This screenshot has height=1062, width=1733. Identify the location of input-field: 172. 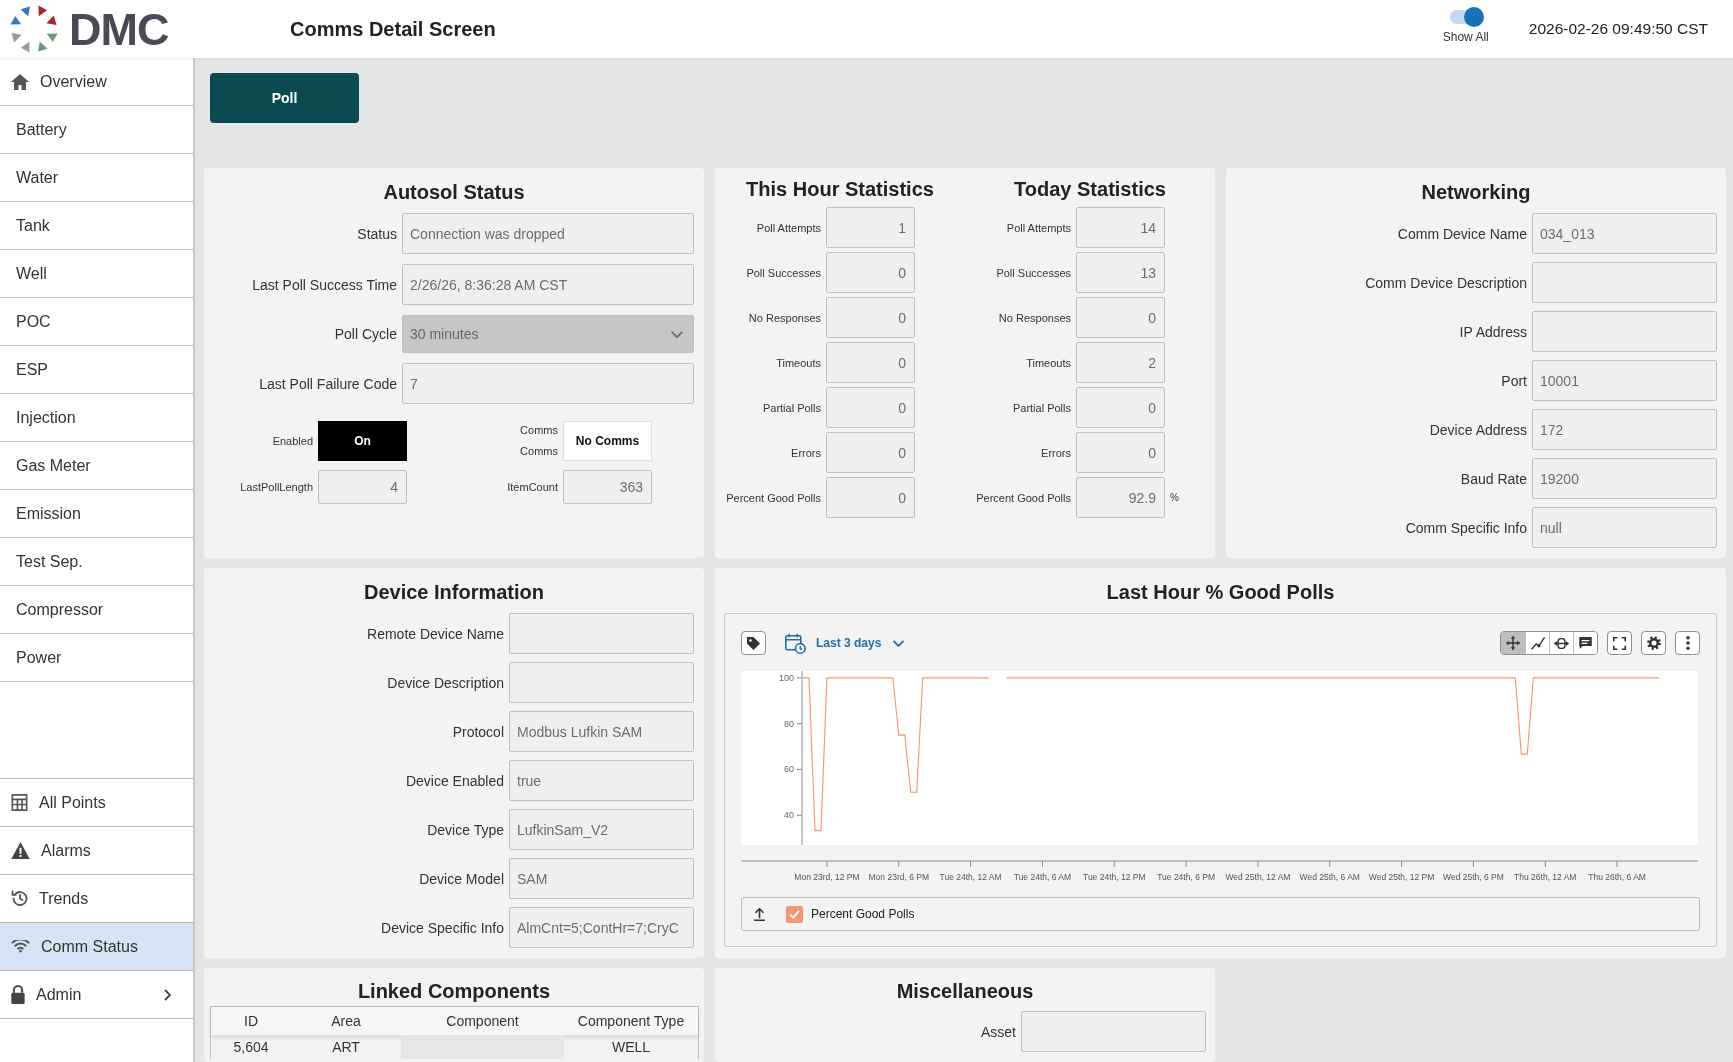
(1624, 429).